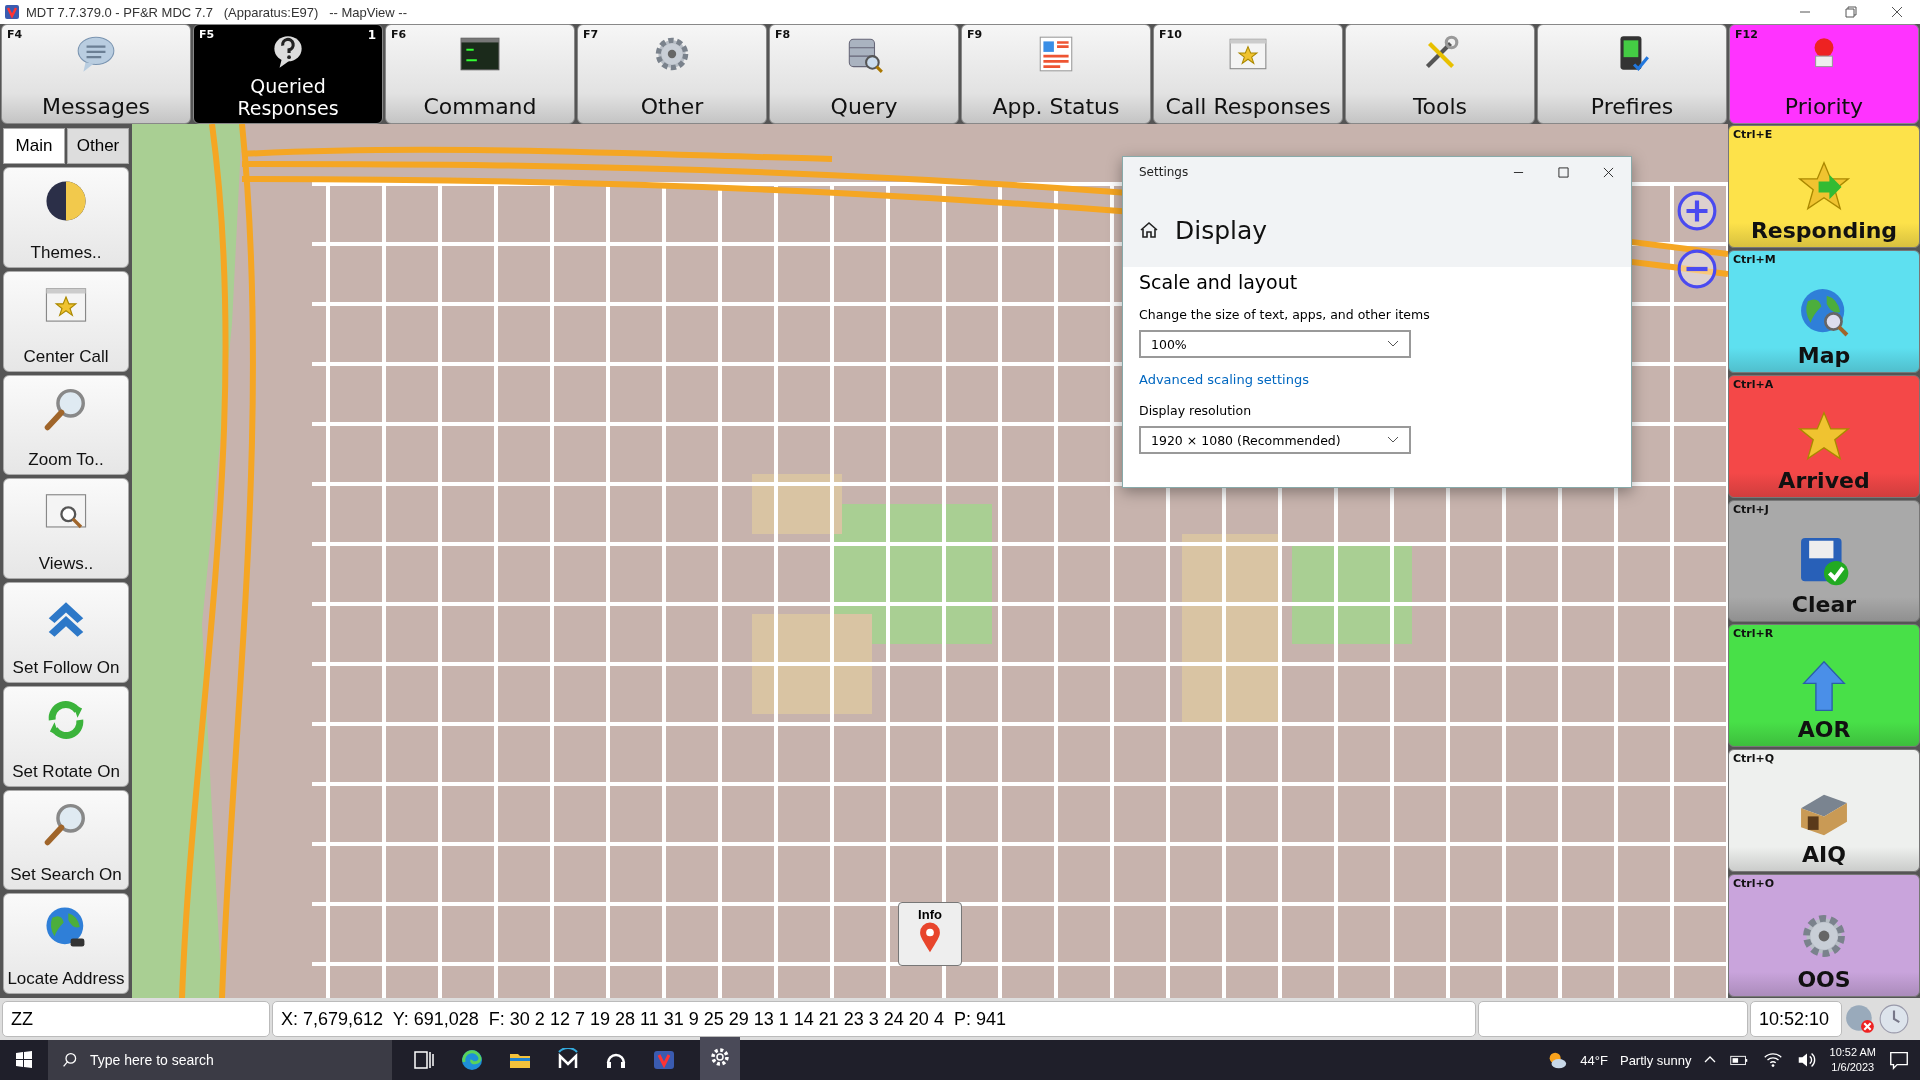  Describe the element at coordinates (1824, 686) in the screenshot. I see `status-button: Ctrl+R AOR` at that location.